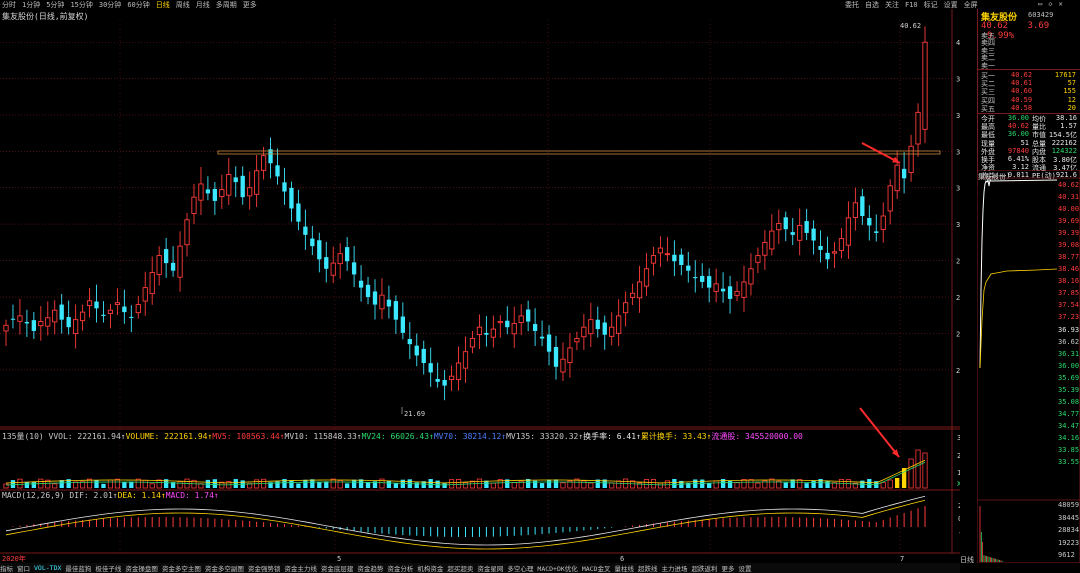 This screenshot has height=573, width=1080. I want to click on bid-row: 买一 40.62 17617, so click(1029, 75).